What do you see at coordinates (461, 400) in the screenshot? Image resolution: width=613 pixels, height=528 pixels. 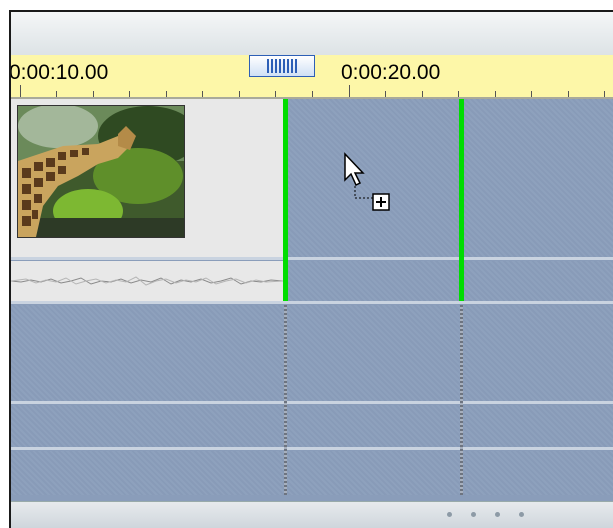 I see `marker-guide-end` at bounding box center [461, 400].